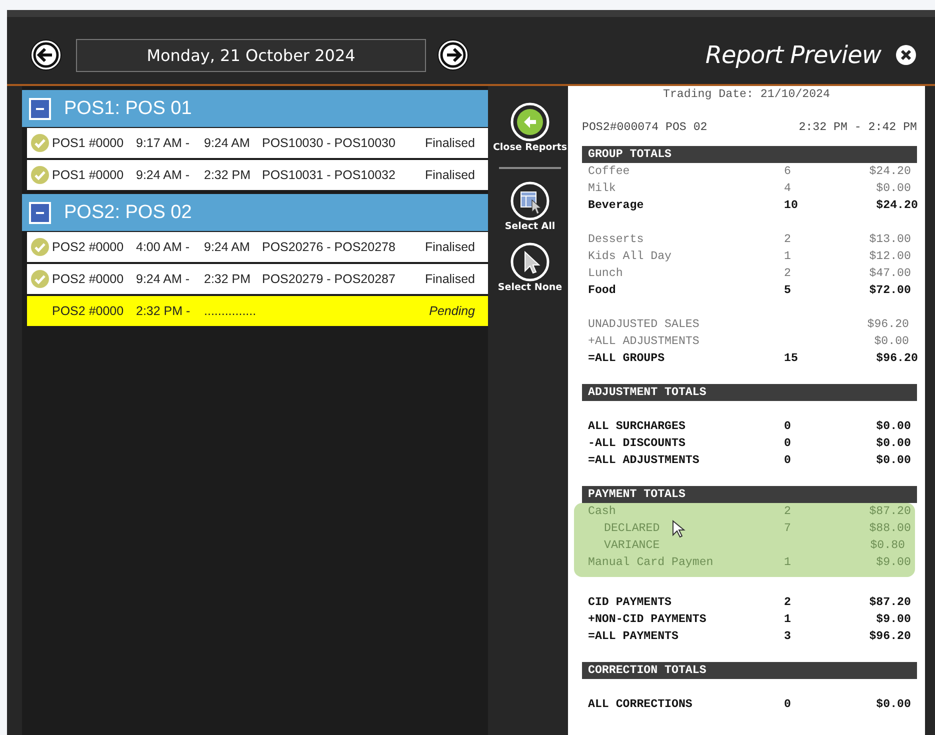 This screenshot has height=735, width=935. What do you see at coordinates (609, 172) in the screenshot?
I see `line-label: Coffee` at bounding box center [609, 172].